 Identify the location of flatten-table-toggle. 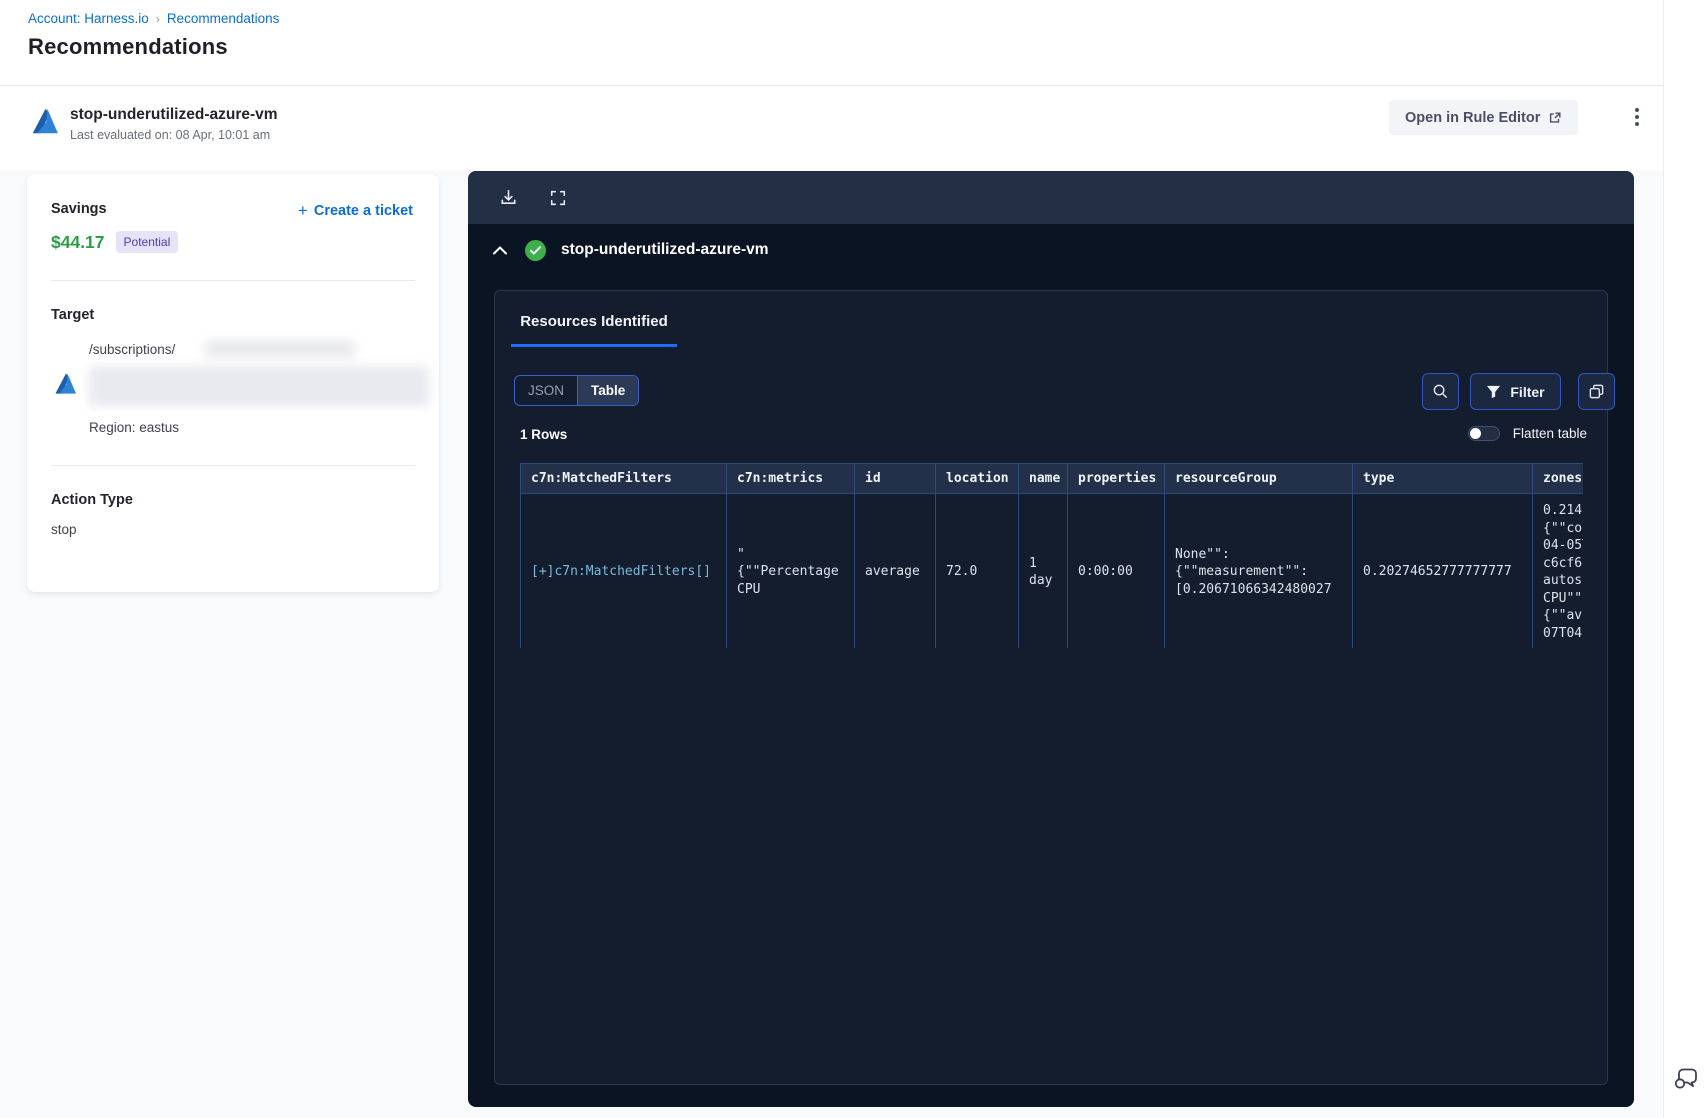
(1483, 433).